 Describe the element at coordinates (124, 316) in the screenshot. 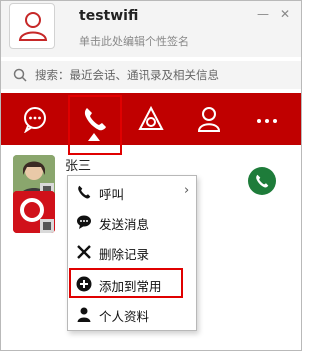

I see `menu-item-label: 个人资料` at that location.